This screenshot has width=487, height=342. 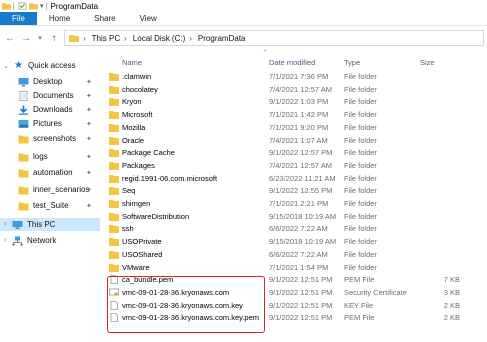 I want to click on column-header-date: Date modified, so click(x=292, y=63).